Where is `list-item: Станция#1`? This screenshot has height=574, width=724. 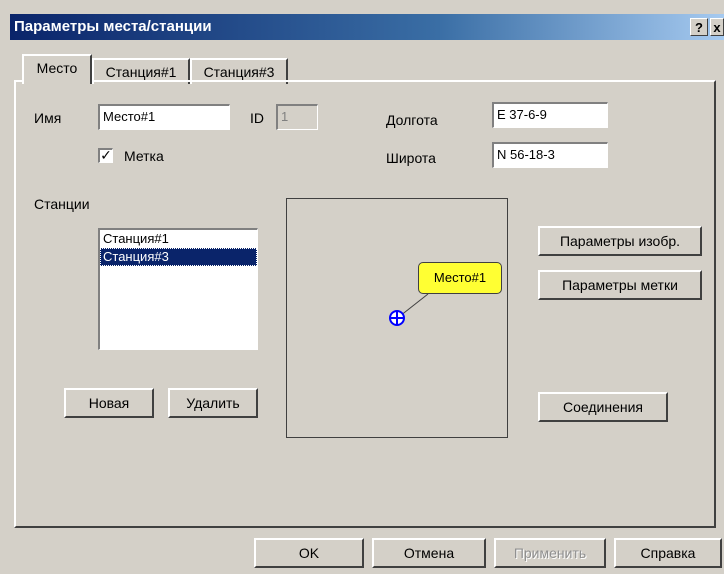
list-item: Станция#1 is located at coordinates (178, 239).